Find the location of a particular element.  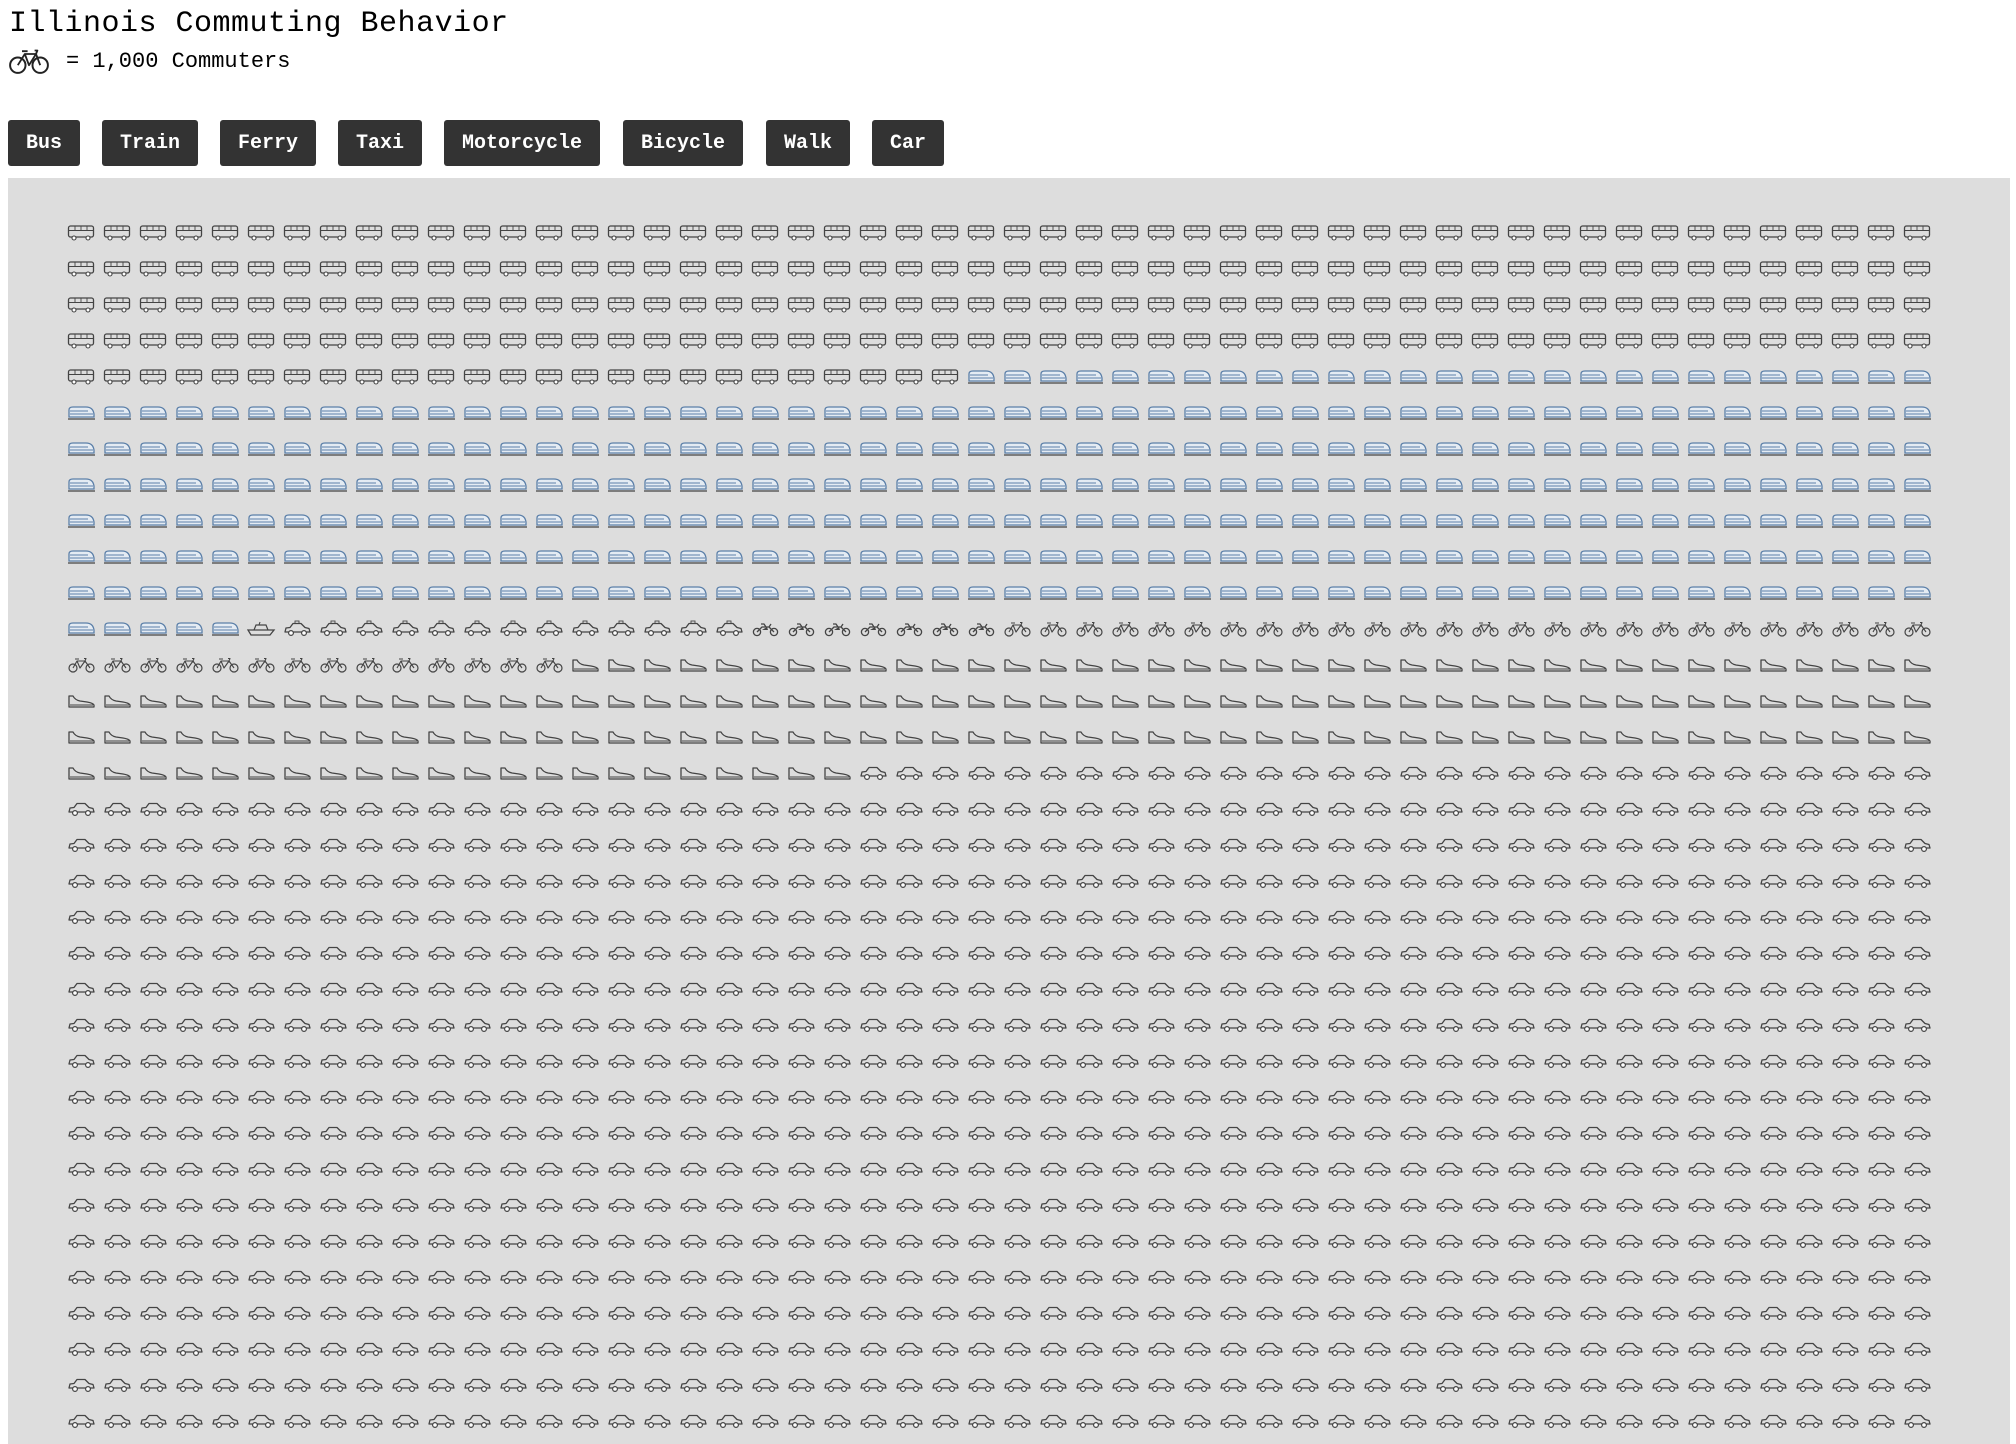

mode-button-train: Train is located at coordinates (150, 143).